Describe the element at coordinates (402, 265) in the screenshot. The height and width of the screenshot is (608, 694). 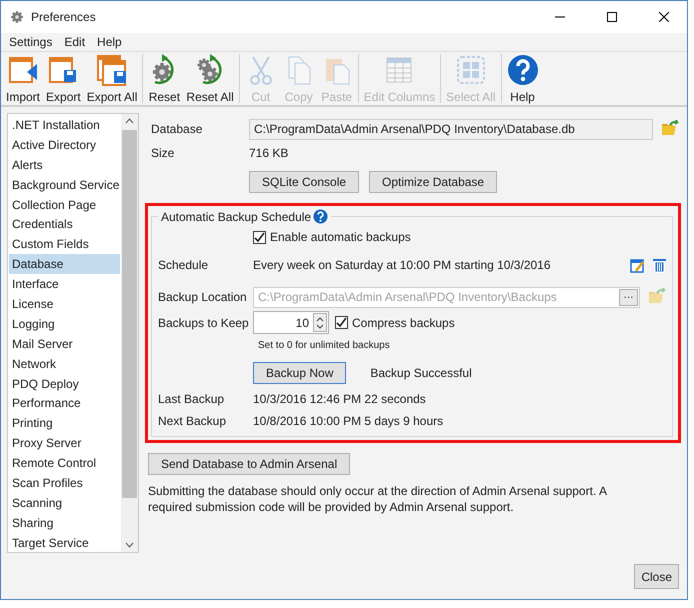
I see `schedule-value: Every week on Saturday at 10:00 PM starting 10/3/2016` at that location.